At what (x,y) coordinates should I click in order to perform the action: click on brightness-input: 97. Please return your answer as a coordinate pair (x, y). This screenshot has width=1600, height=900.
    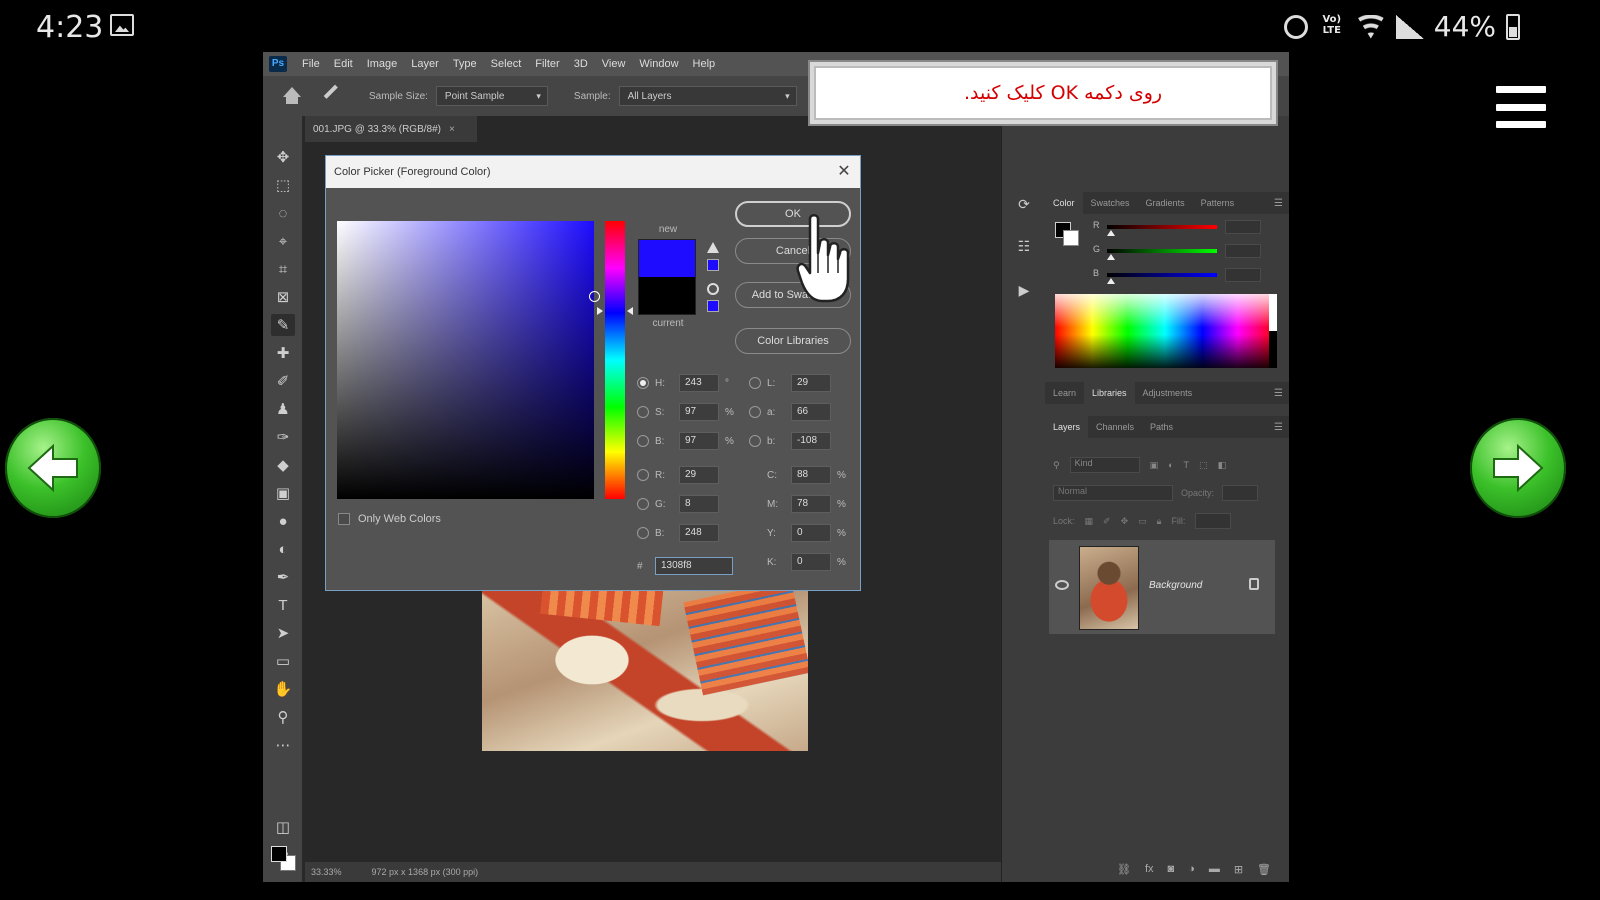
    Looking at the image, I should click on (699, 441).